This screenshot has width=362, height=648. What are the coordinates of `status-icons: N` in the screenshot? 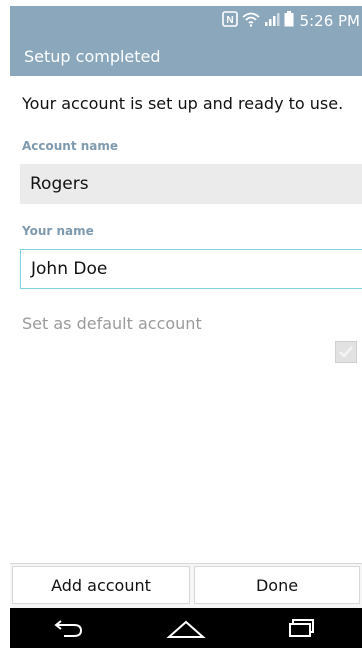 It's located at (257, 21).